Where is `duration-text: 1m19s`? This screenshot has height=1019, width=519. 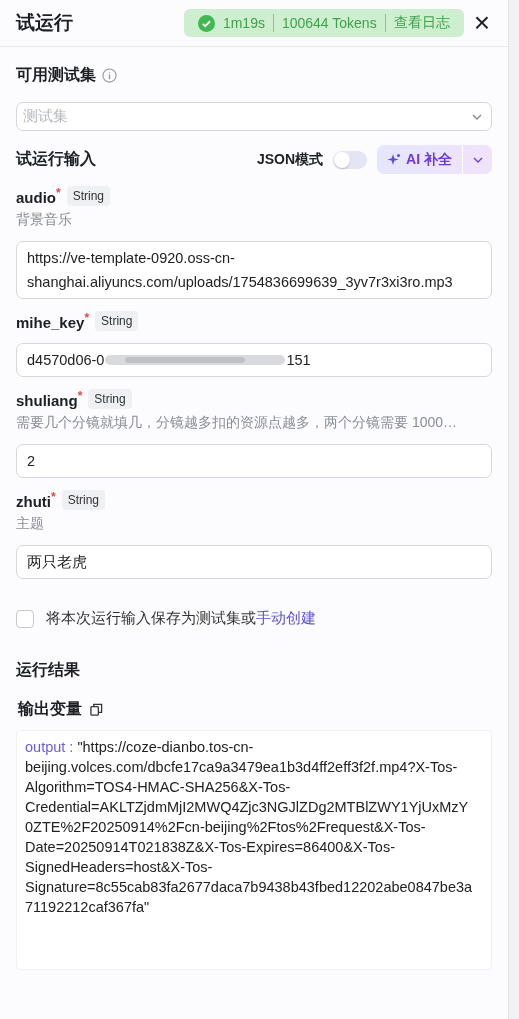 duration-text: 1m19s is located at coordinates (243, 23).